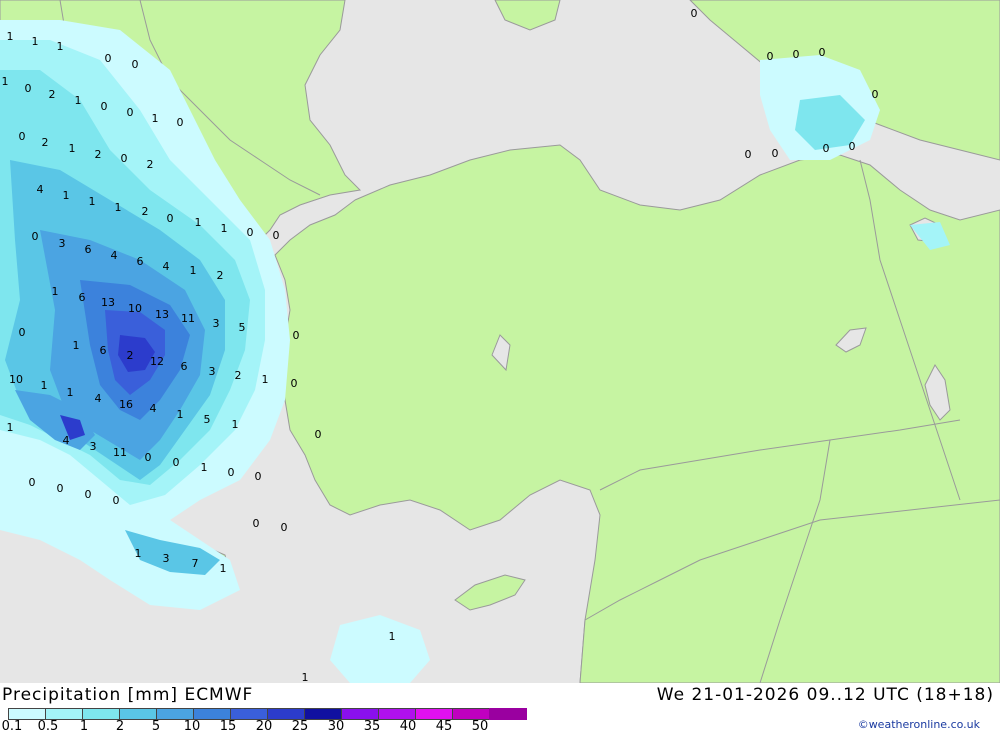 The height and width of the screenshot is (734, 1000). I want to click on precip-value-label: 7, so click(195, 563).